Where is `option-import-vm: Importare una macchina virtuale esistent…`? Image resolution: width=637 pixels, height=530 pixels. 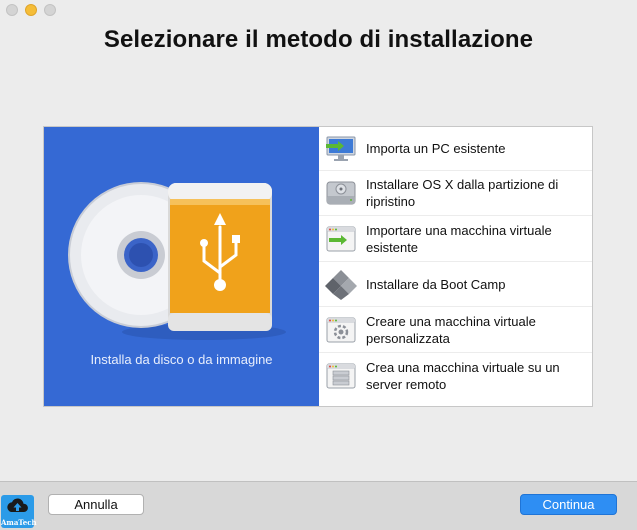 option-import-vm: Importare una macchina virtuale esistent… is located at coordinates (455, 239).